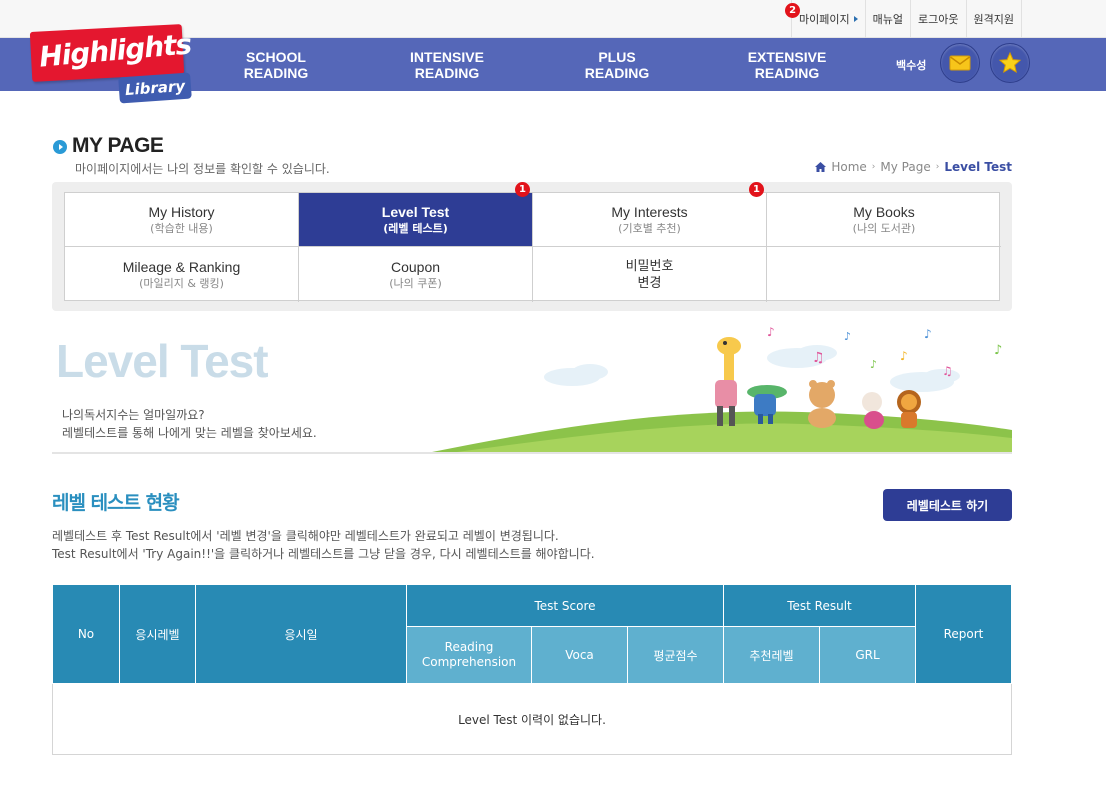 This screenshot has width=1106, height=786. I want to click on tab-label: Level Test, so click(415, 211).